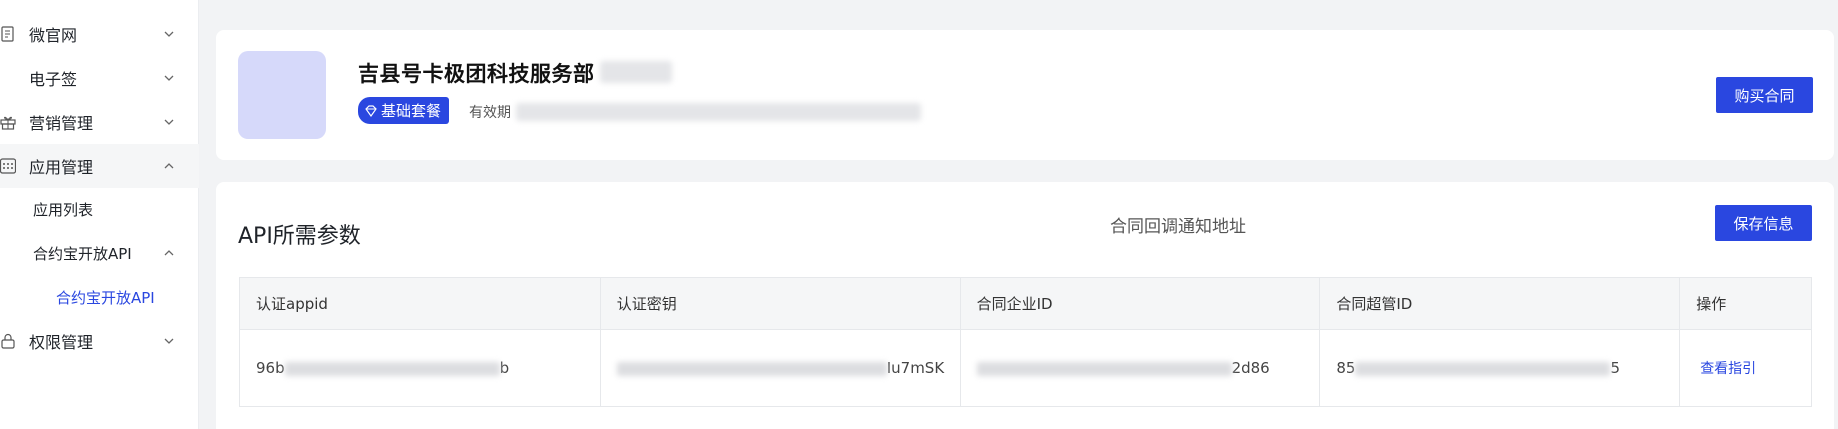 Image resolution: width=1838 pixels, height=429 pixels. What do you see at coordinates (1178, 227) in the screenshot?
I see `callback-url-label: 合同回调通知地址` at bounding box center [1178, 227].